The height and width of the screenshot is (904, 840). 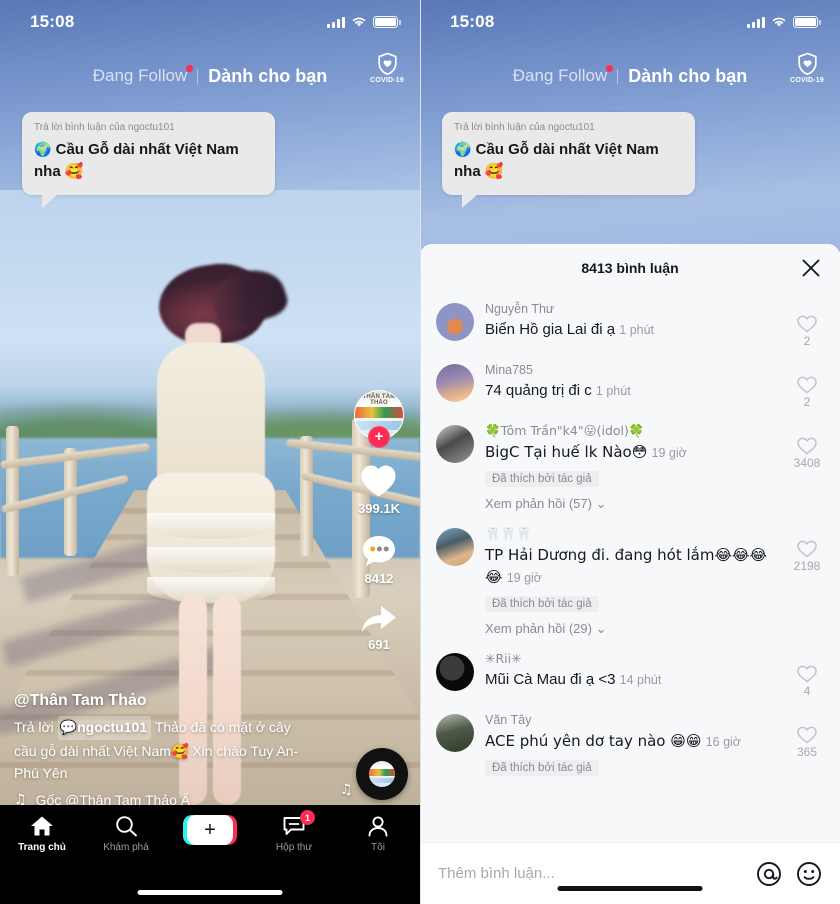 I want to click on tab-home: Trang chủ, so click(x=42, y=834).